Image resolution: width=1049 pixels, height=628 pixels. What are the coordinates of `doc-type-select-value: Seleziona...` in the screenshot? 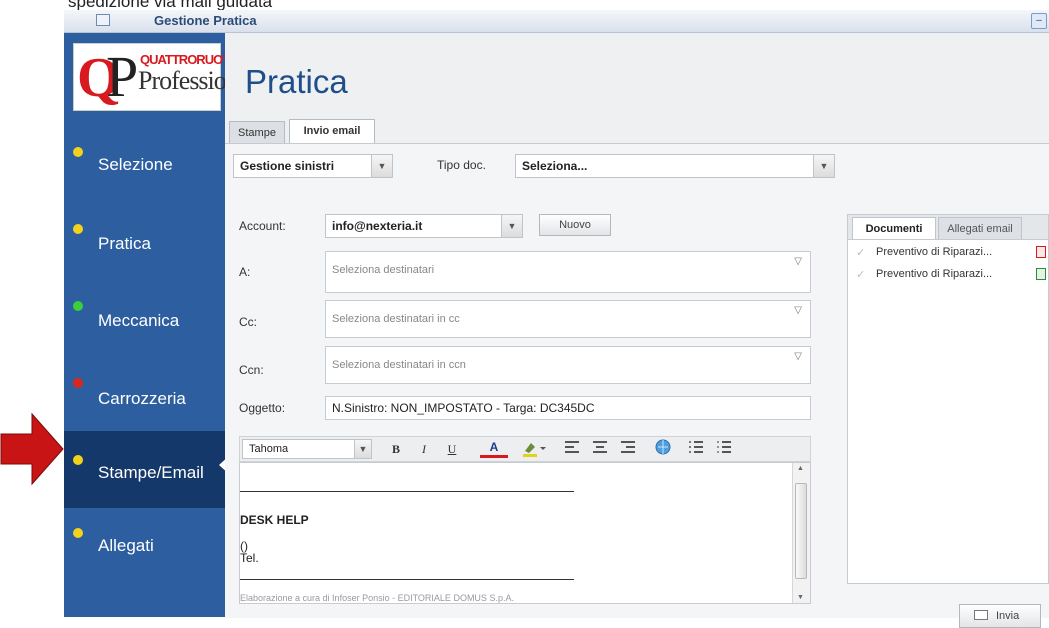 It's located at (555, 166).